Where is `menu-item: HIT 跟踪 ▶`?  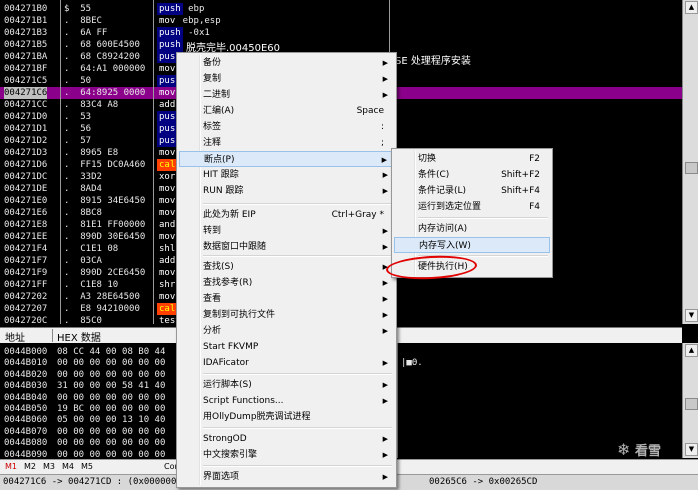
menu-item: HIT 跟踪 ▶ is located at coordinates (286, 175).